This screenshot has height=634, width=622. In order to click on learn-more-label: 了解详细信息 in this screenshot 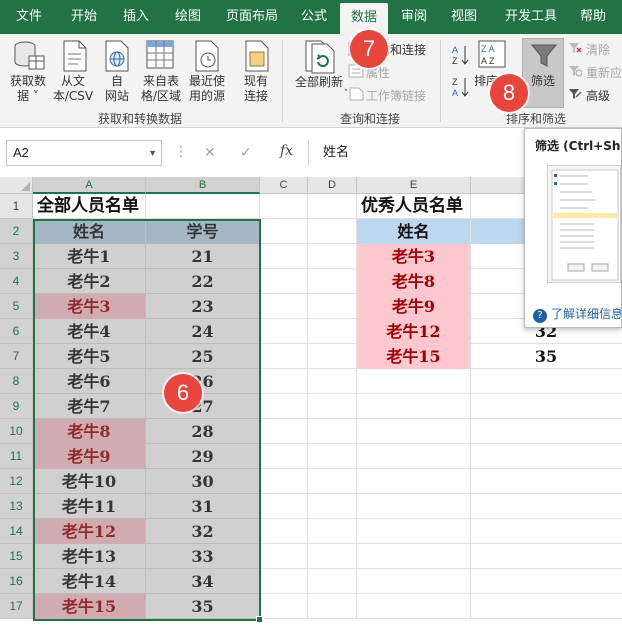, I will do `click(586, 314)`.